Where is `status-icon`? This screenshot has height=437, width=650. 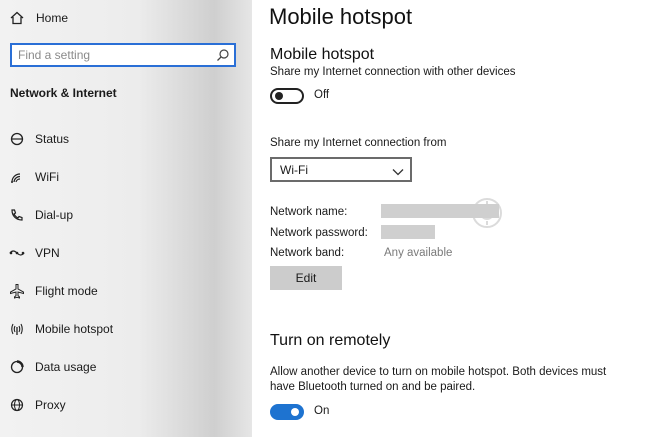 status-icon is located at coordinates (17, 139).